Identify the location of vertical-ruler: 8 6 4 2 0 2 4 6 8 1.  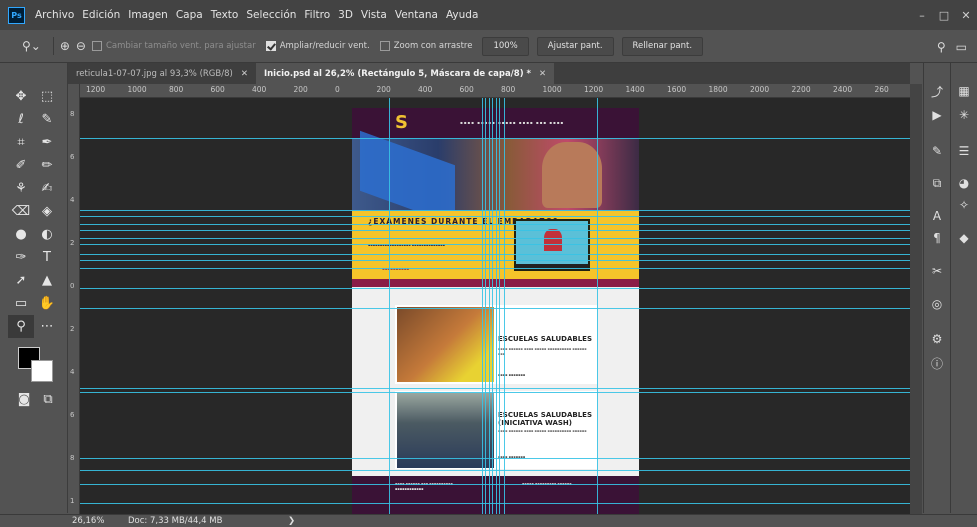
(74, 299).